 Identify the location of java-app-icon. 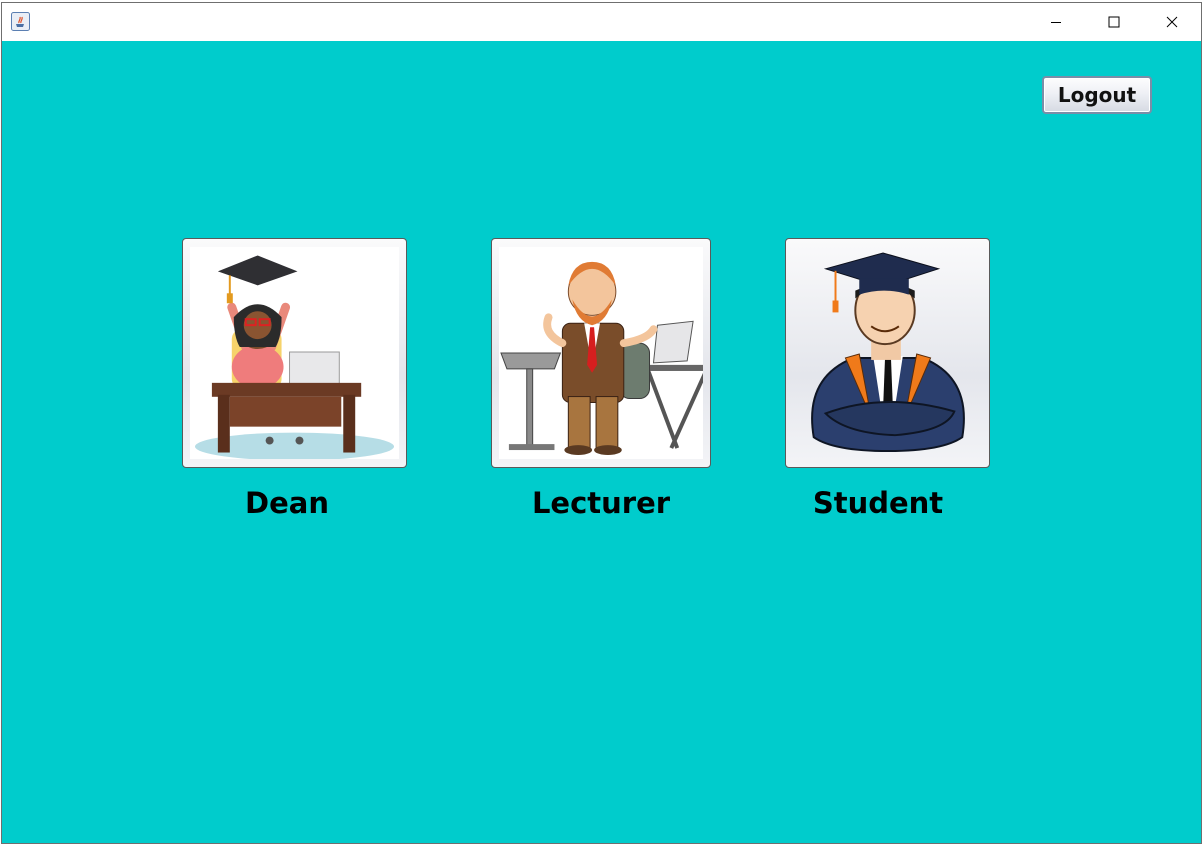
(20, 21).